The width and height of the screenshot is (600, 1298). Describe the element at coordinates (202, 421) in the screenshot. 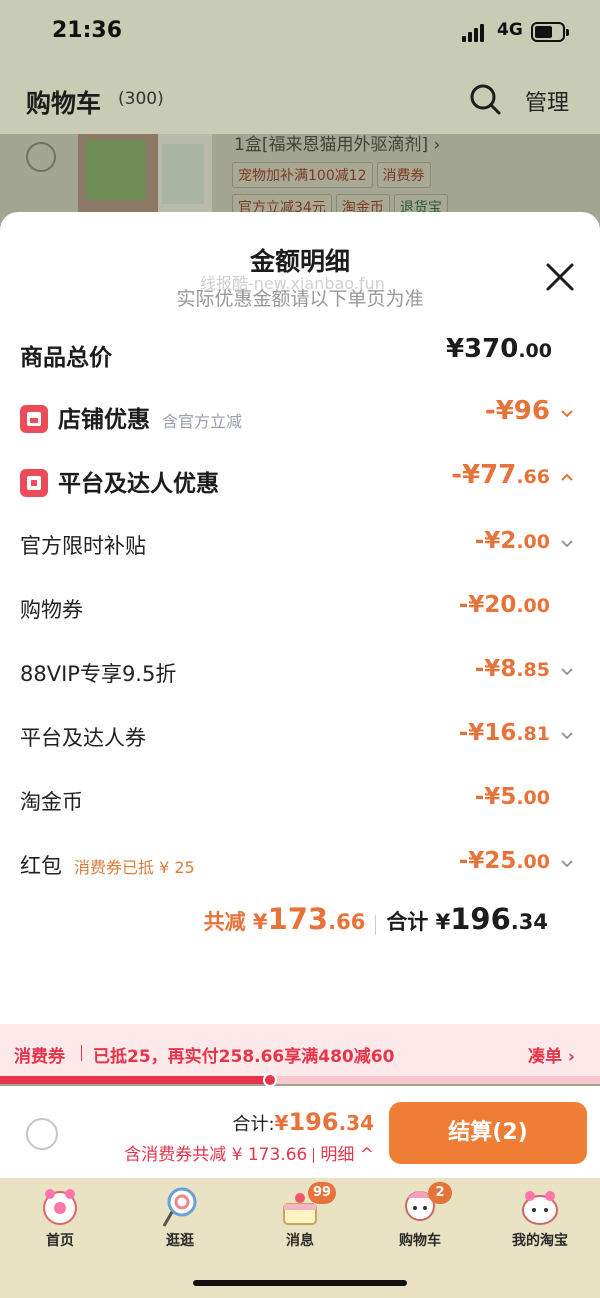

I see `store-discount-note: 含官方立减` at that location.